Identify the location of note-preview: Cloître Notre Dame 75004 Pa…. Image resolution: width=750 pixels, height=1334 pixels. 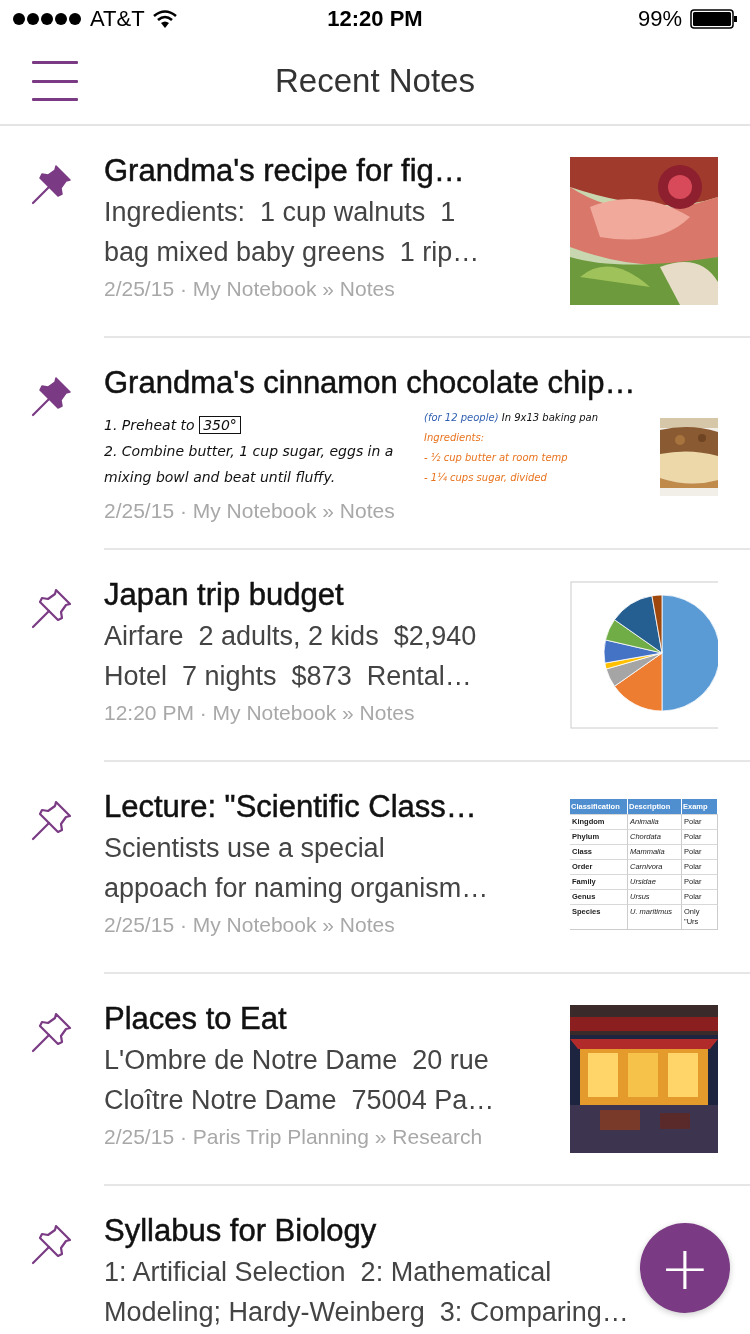
(299, 1100).